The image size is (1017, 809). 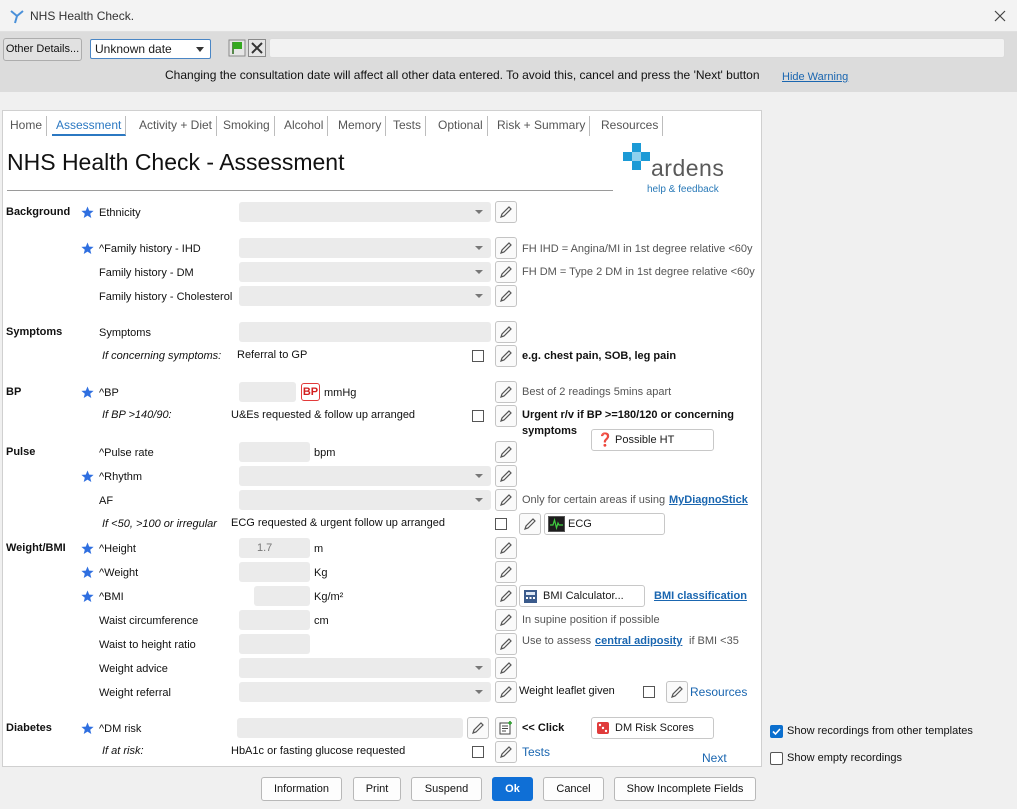 I want to click on resources-link: Resources, so click(x=718, y=692).